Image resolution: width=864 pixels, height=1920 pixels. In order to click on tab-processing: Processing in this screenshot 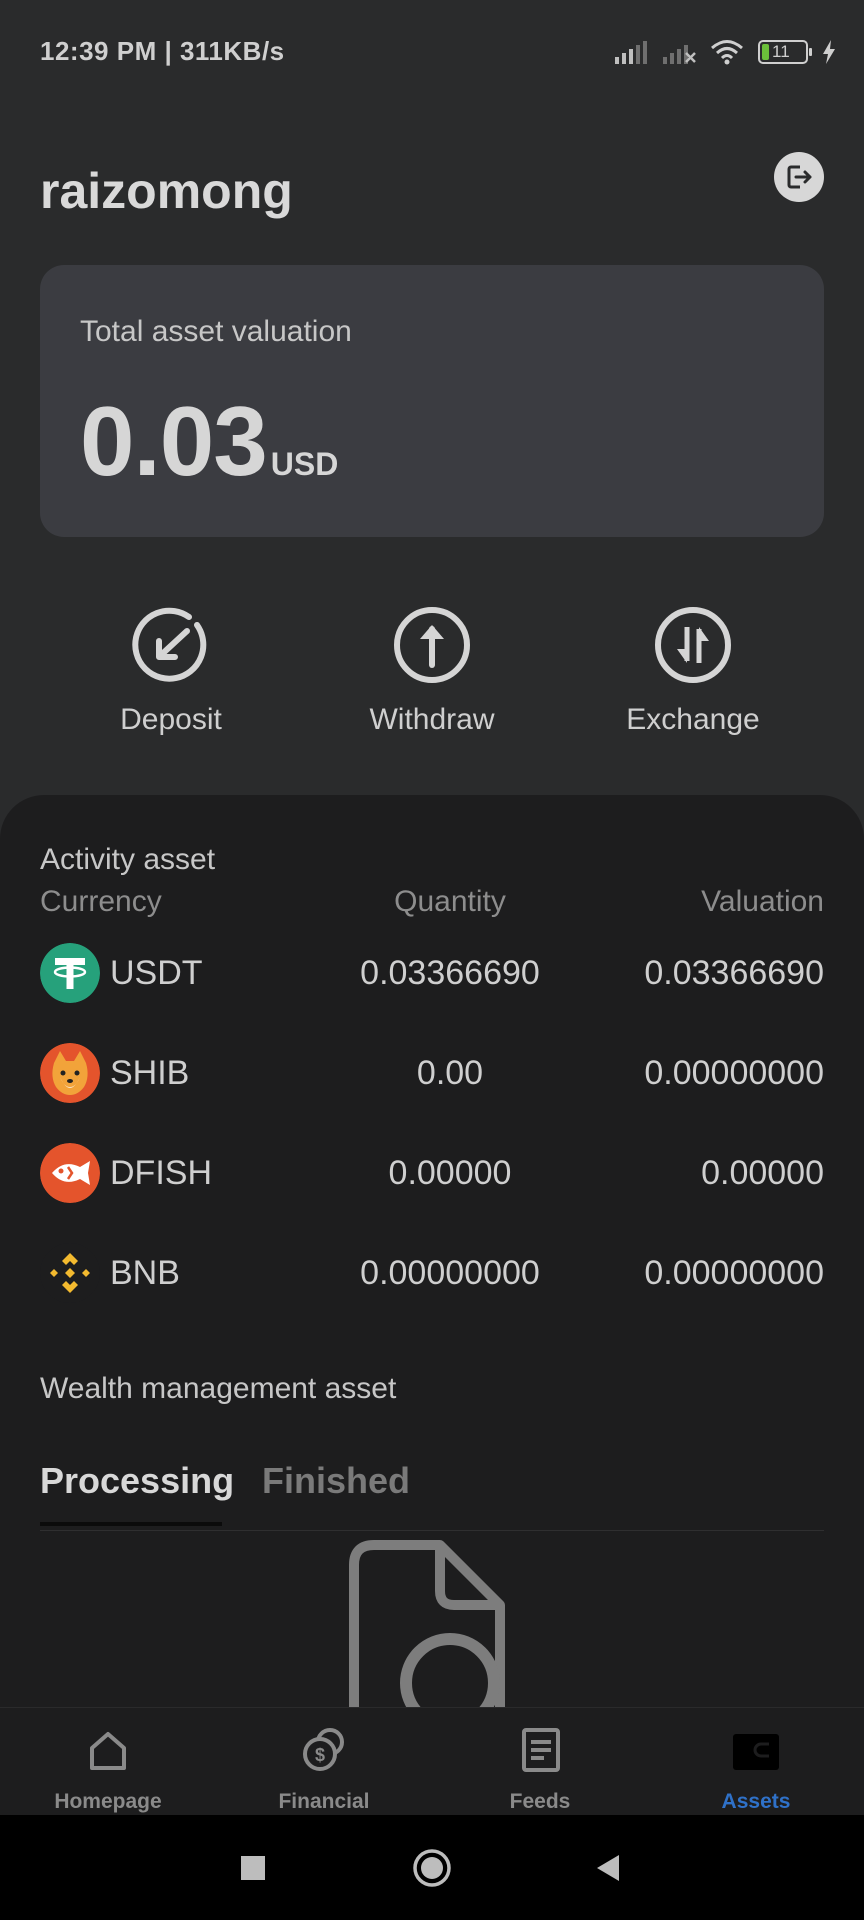, I will do `click(137, 1481)`.